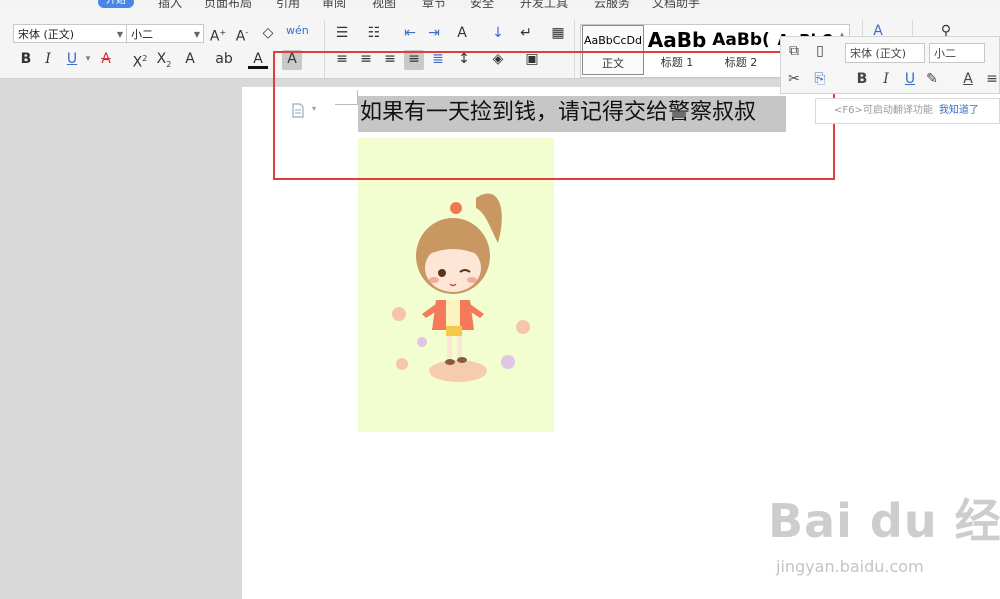 The image size is (1000, 599). Describe the element at coordinates (850, 566) in the screenshot. I see `watermark-url: jingyan.baidu.com` at that location.